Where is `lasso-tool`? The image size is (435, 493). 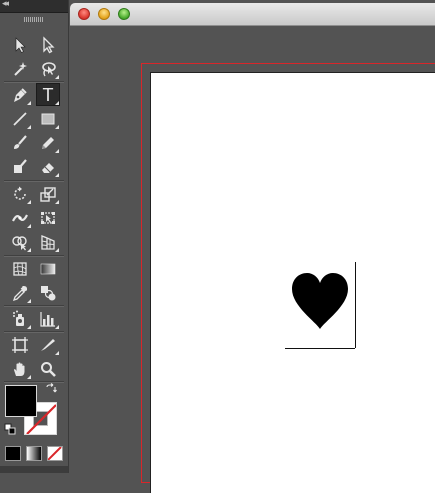 lasso-tool is located at coordinates (48, 68).